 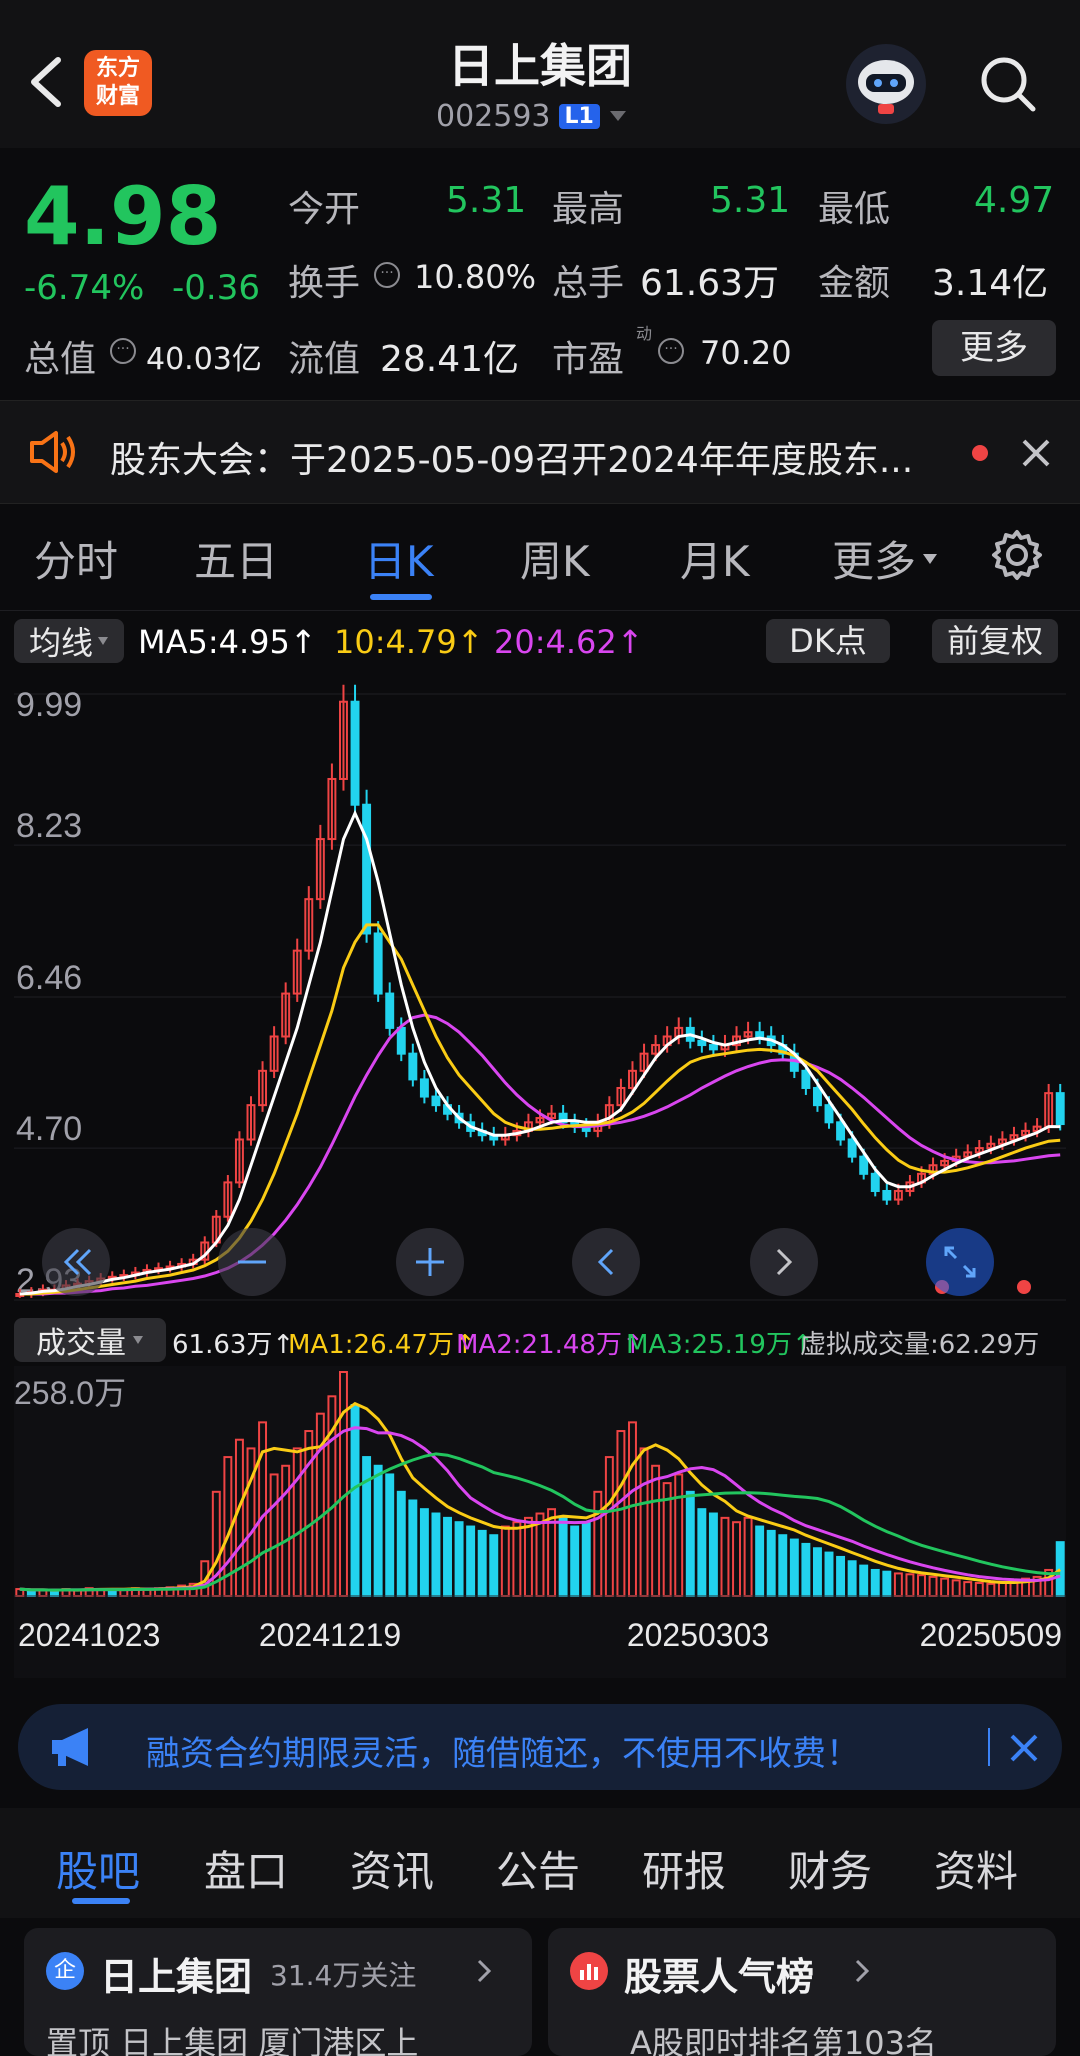 What do you see at coordinates (538, 1868) in the screenshot?
I see `tab-announcements: 公告` at bounding box center [538, 1868].